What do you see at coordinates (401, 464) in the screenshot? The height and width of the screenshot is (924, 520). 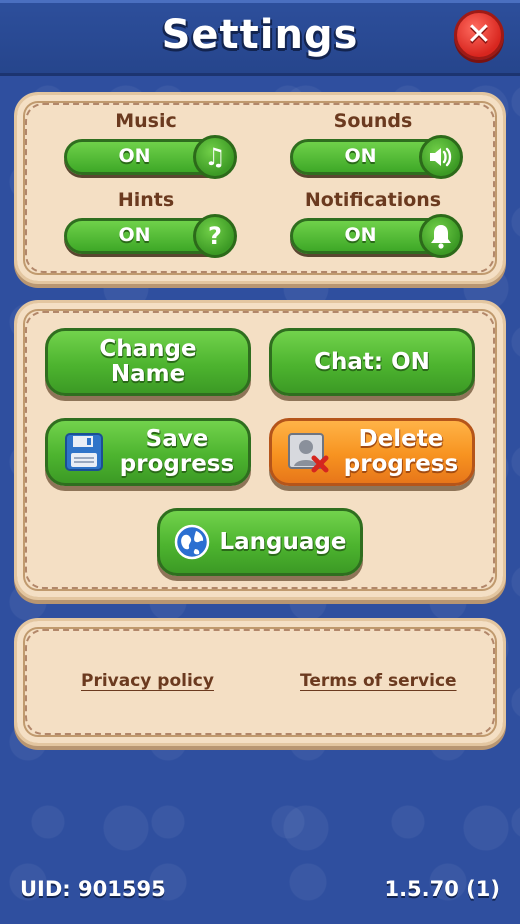 I see `delete-label-line2: progress` at bounding box center [401, 464].